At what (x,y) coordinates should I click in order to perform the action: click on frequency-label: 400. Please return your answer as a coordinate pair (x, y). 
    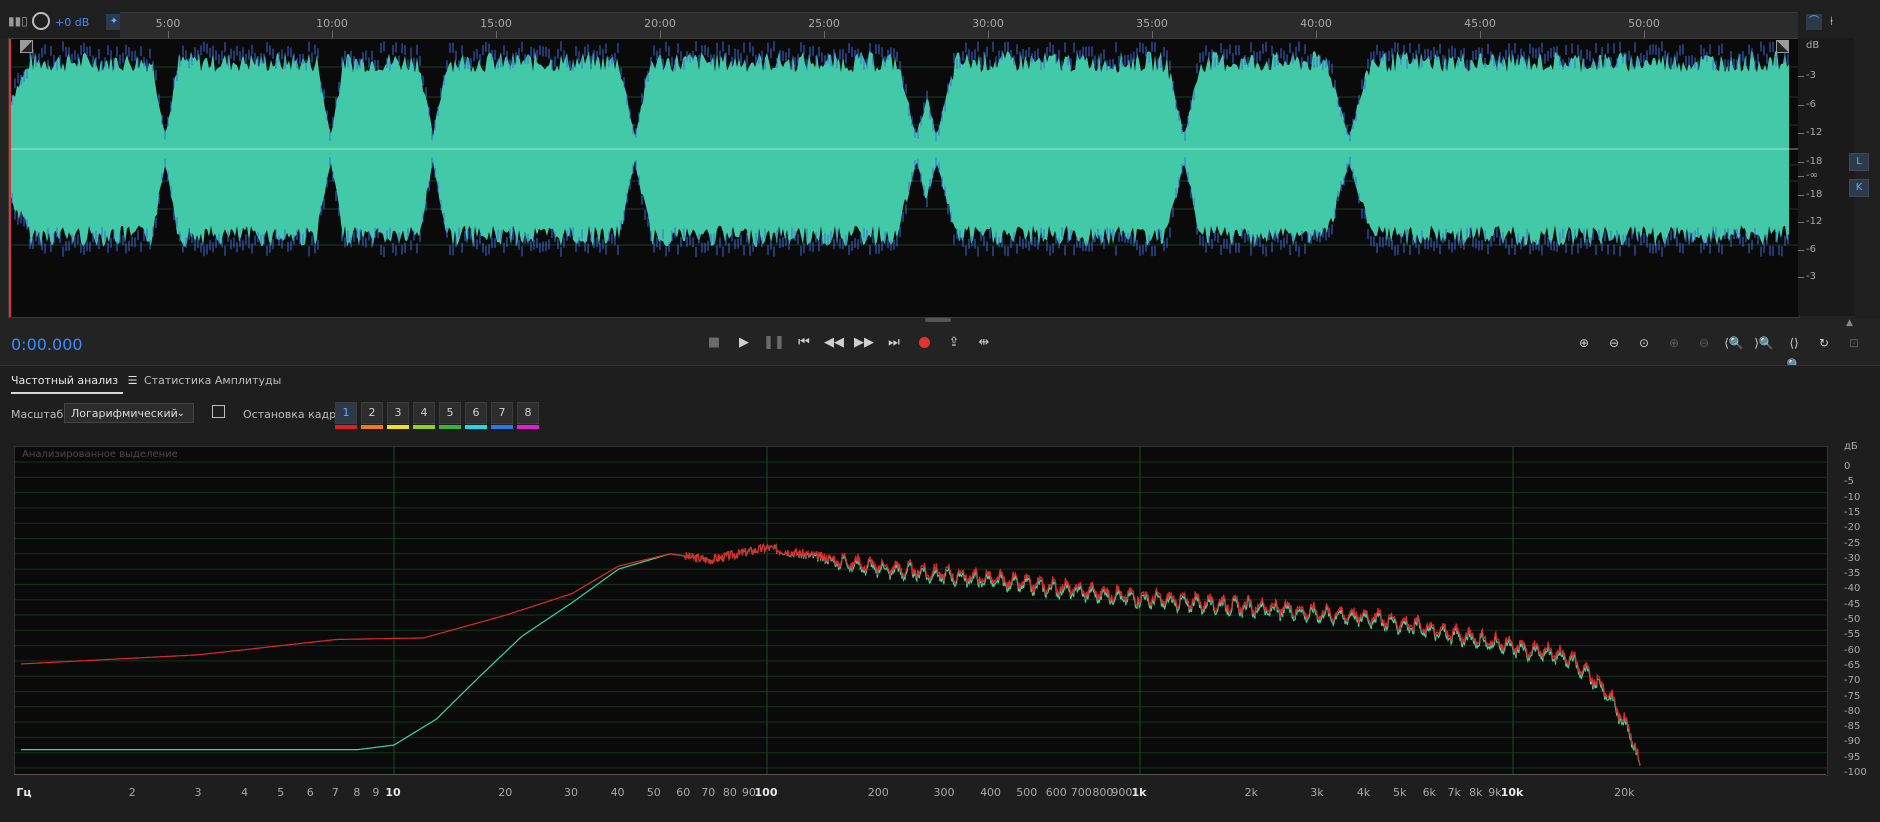
    Looking at the image, I should click on (991, 792).